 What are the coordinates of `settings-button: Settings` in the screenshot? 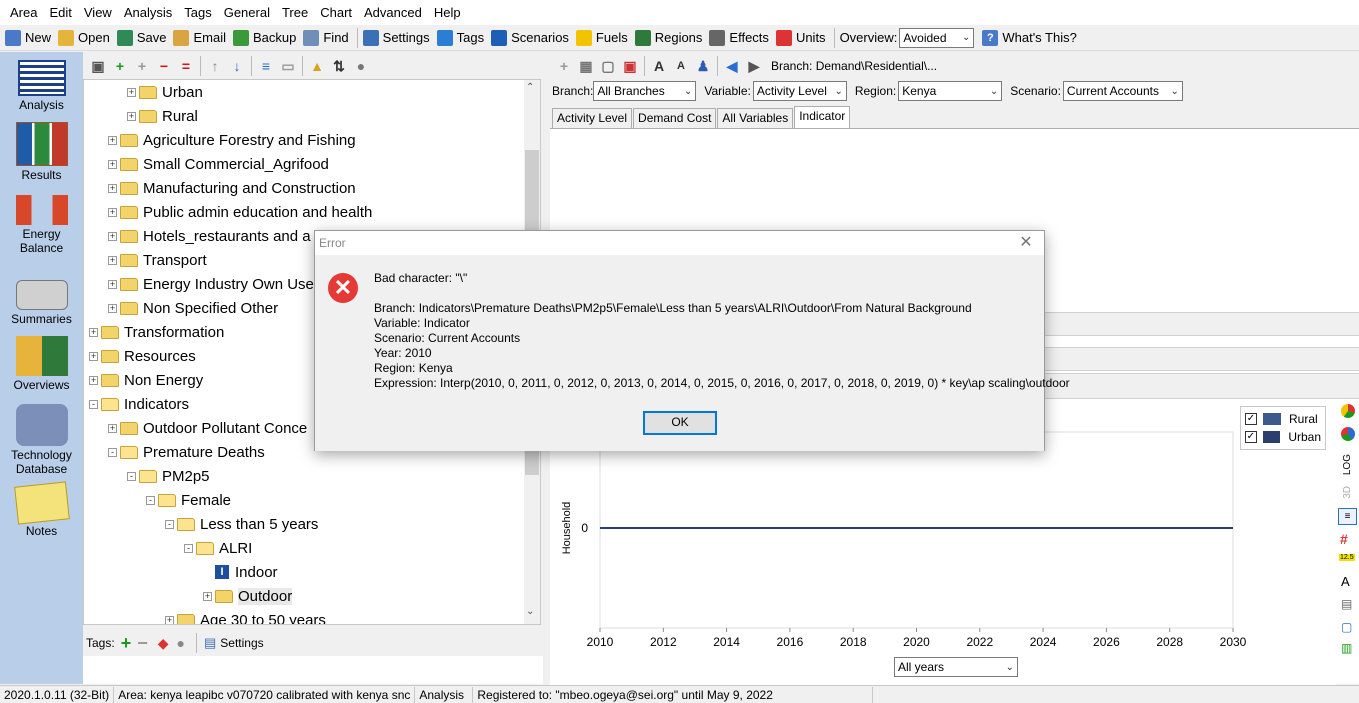 It's located at (398, 38).